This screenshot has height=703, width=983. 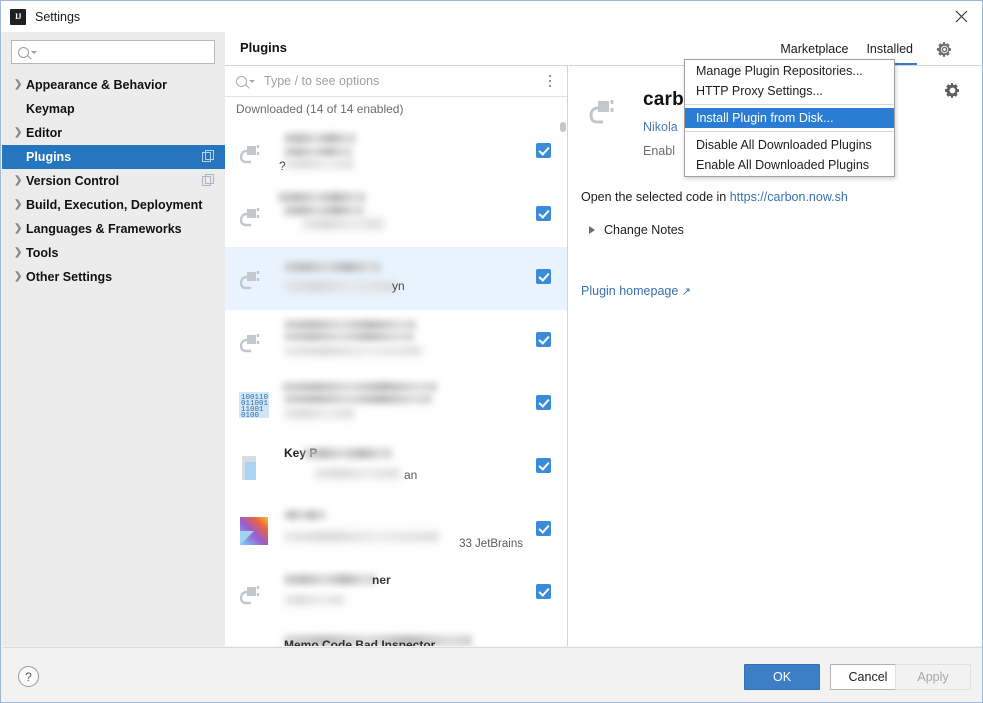 I want to click on sidebar-item-label: Build, Execution, Deployment, so click(x=114, y=205).